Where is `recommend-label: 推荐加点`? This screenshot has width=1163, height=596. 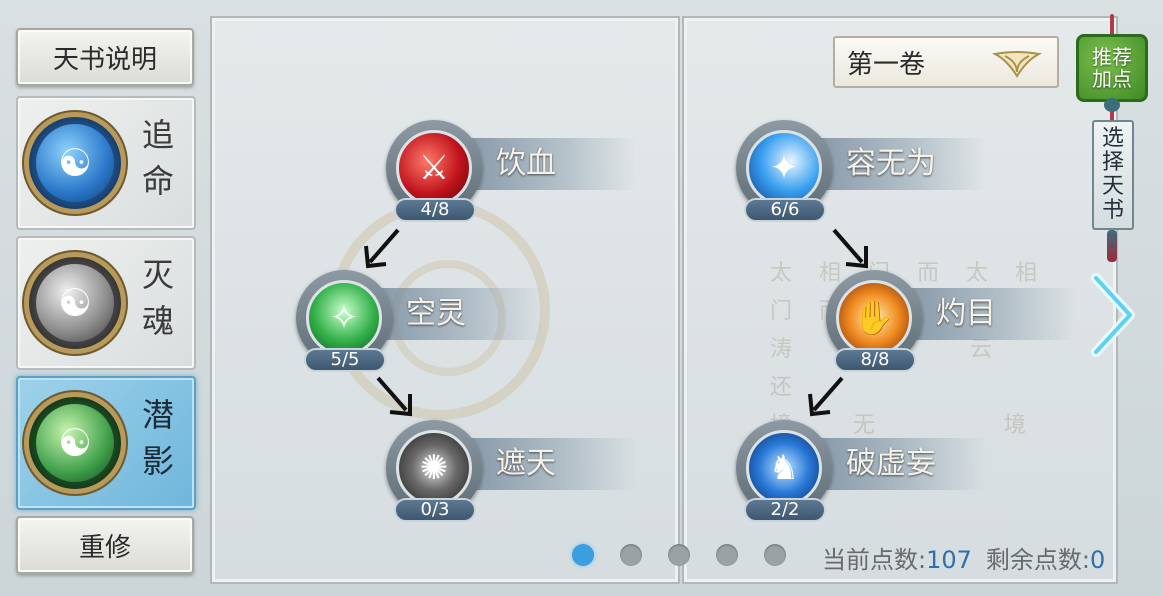 recommend-label: 推荐加点 is located at coordinates (1112, 68).